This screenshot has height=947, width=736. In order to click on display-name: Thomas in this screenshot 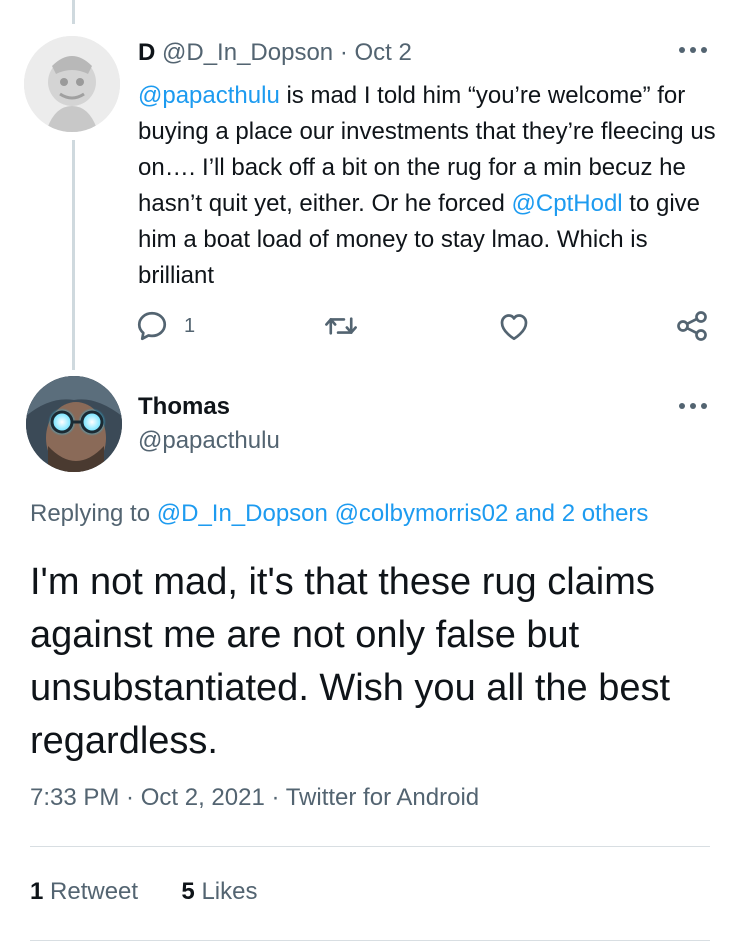, I will do `click(184, 407)`.